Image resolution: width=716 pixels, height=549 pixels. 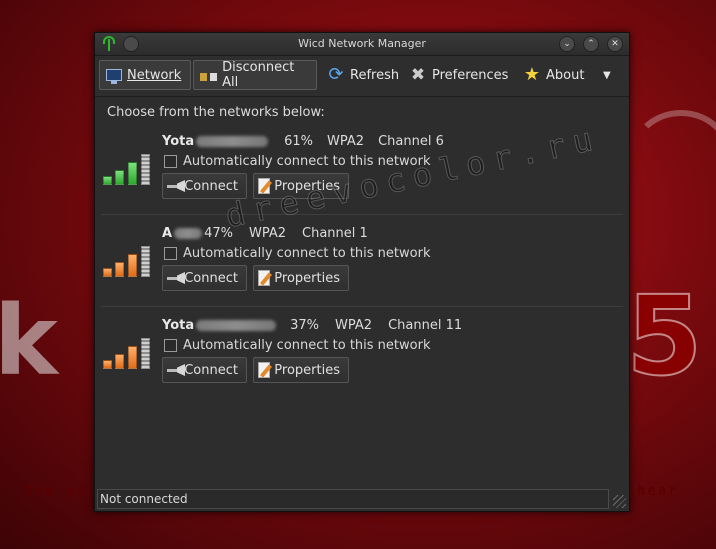 What do you see at coordinates (218, 233) in the screenshot?
I see `network-strength: 47%` at bounding box center [218, 233].